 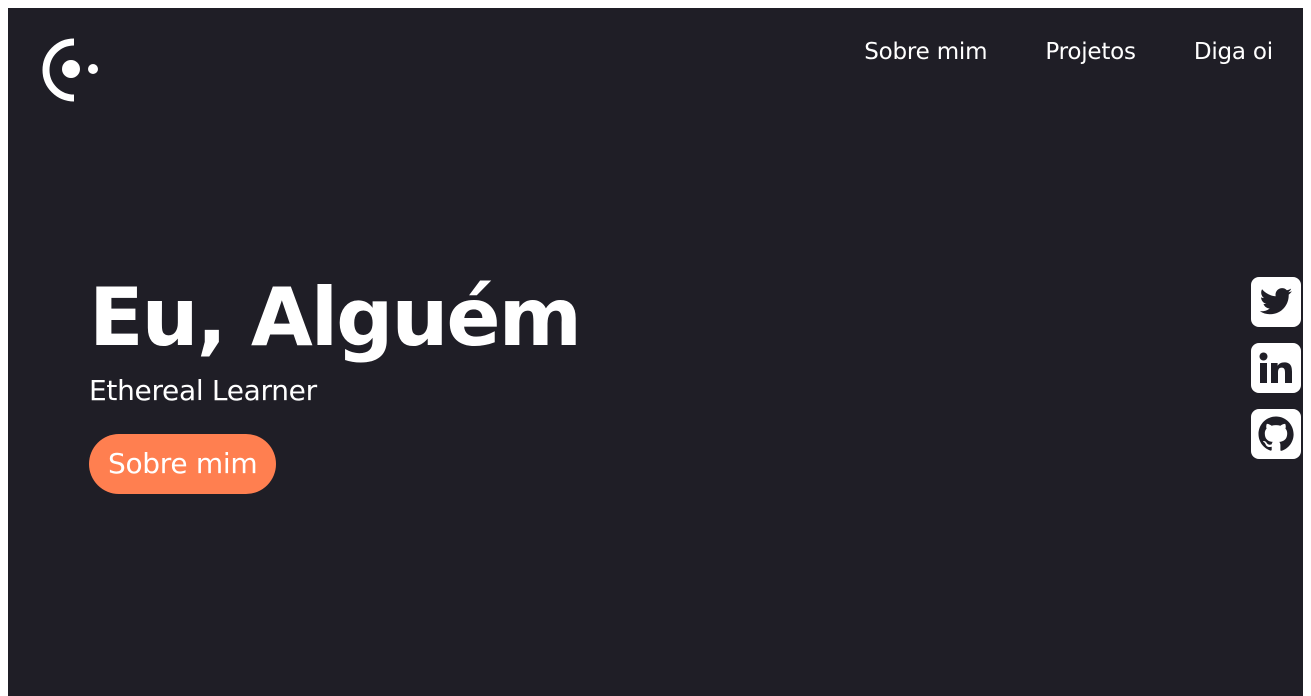 I want to click on nav-item-diga-oi: Diga oi, so click(x=1233, y=52).